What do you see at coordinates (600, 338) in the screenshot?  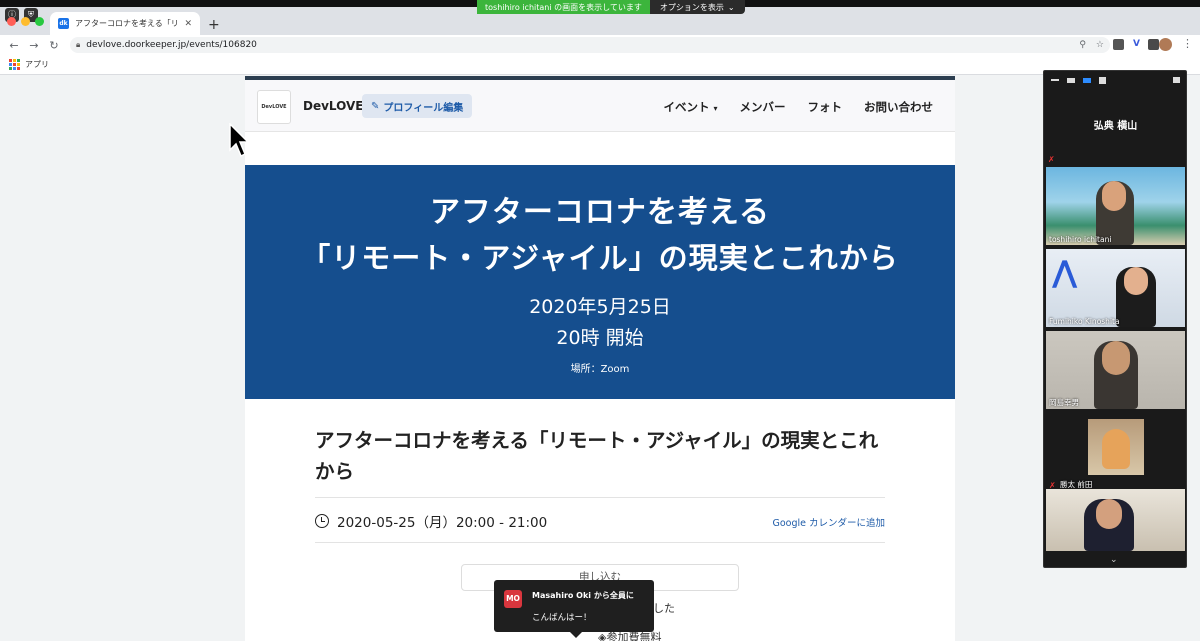 I see `banner-time: 20時 開始` at bounding box center [600, 338].